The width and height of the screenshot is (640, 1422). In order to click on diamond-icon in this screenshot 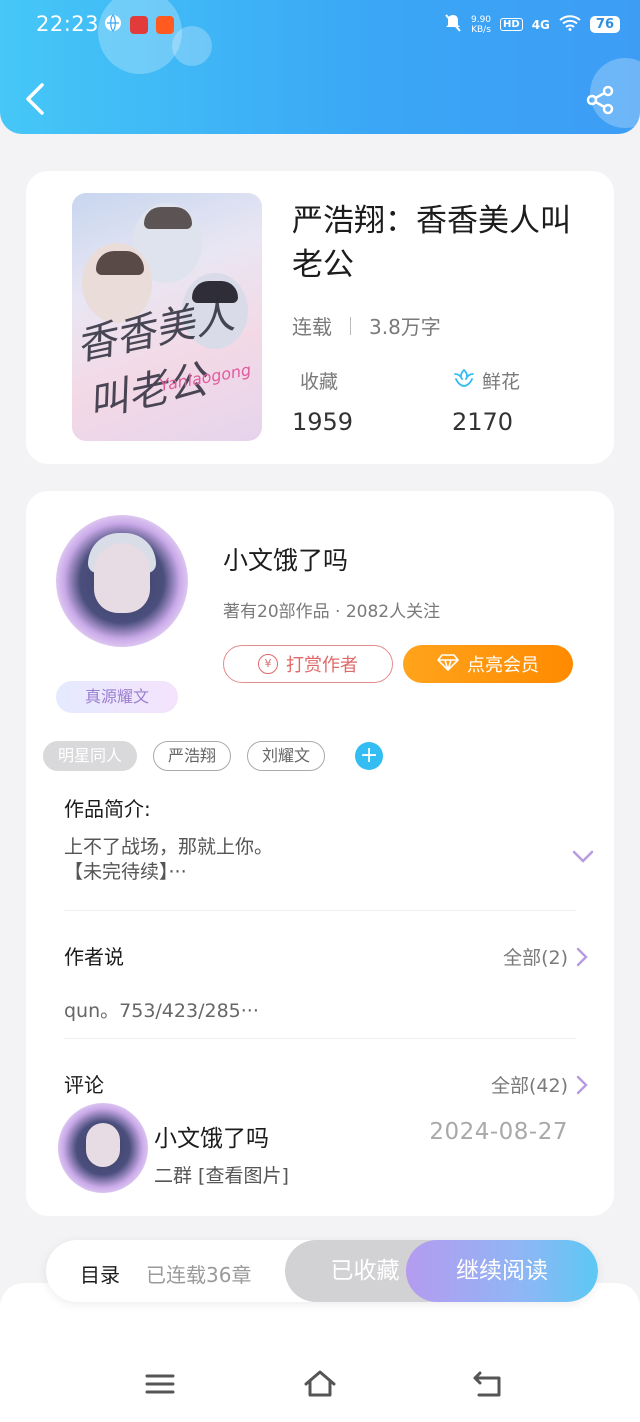, I will do `click(448, 664)`.